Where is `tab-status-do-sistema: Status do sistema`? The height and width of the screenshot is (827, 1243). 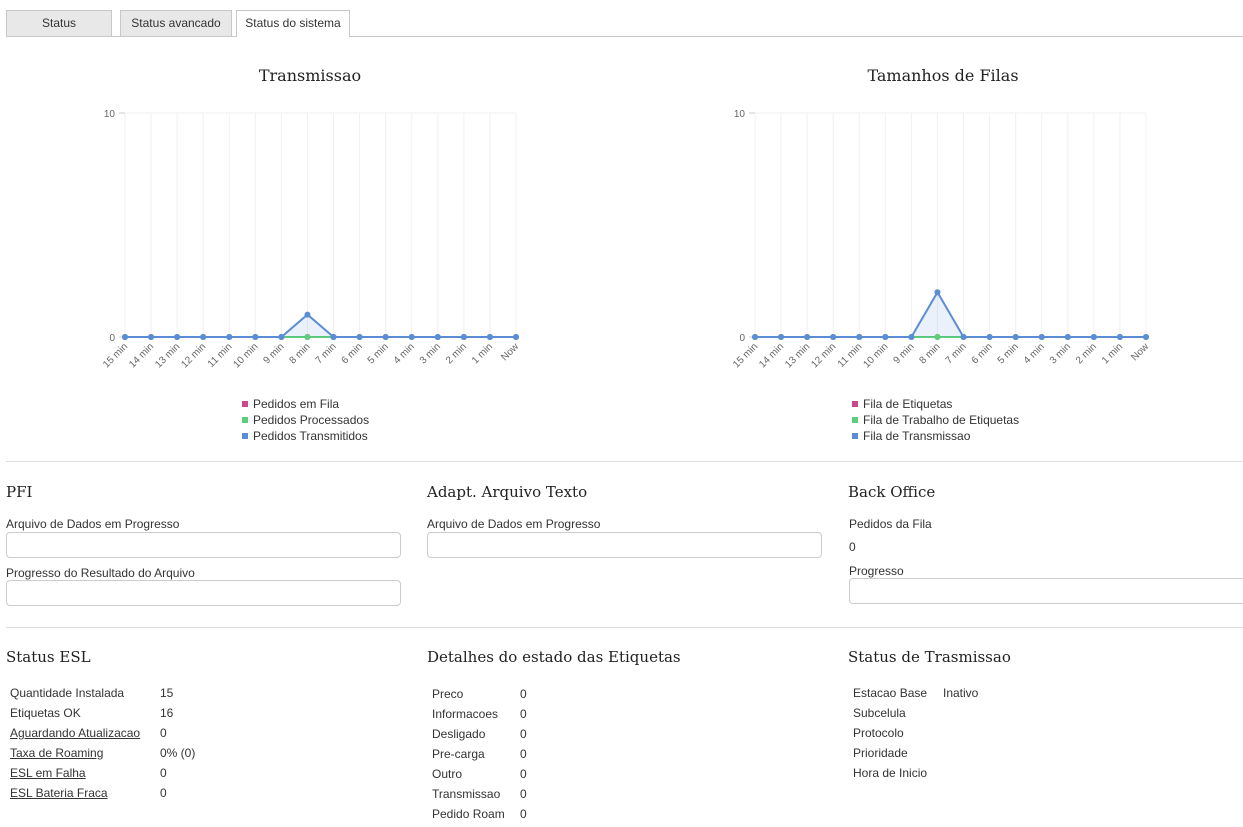 tab-status-do-sistema: Status do sistema is located at coordinates (293, 23).